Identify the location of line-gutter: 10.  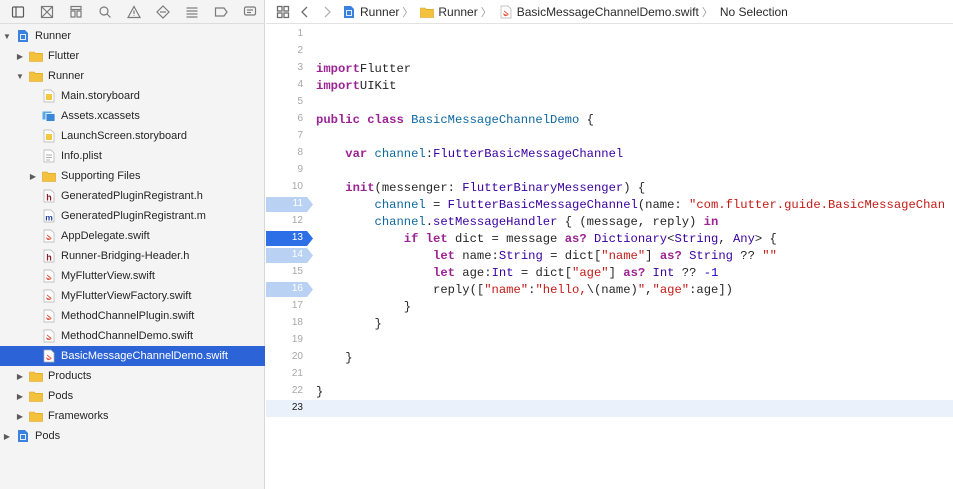
(291, 187).